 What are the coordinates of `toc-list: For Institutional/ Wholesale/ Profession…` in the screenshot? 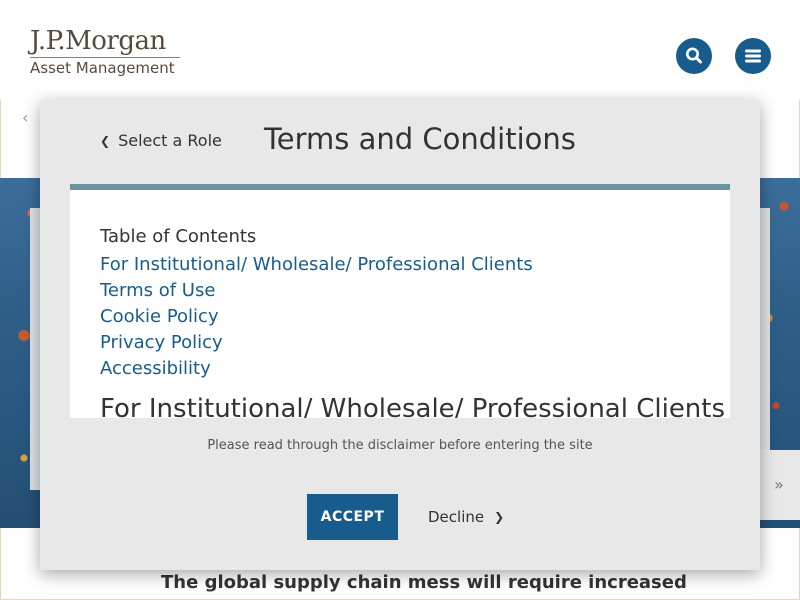 It's located at (316, 317).